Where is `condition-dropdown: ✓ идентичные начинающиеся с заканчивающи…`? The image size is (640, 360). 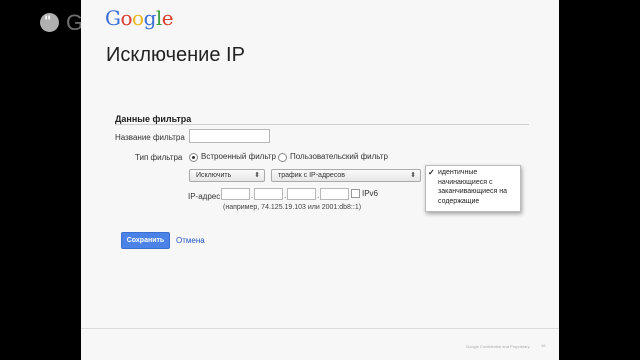 condition-dropdown: ✓ идентичные начинающиеся с заканчивающи… is located at coordinates (473, 188).